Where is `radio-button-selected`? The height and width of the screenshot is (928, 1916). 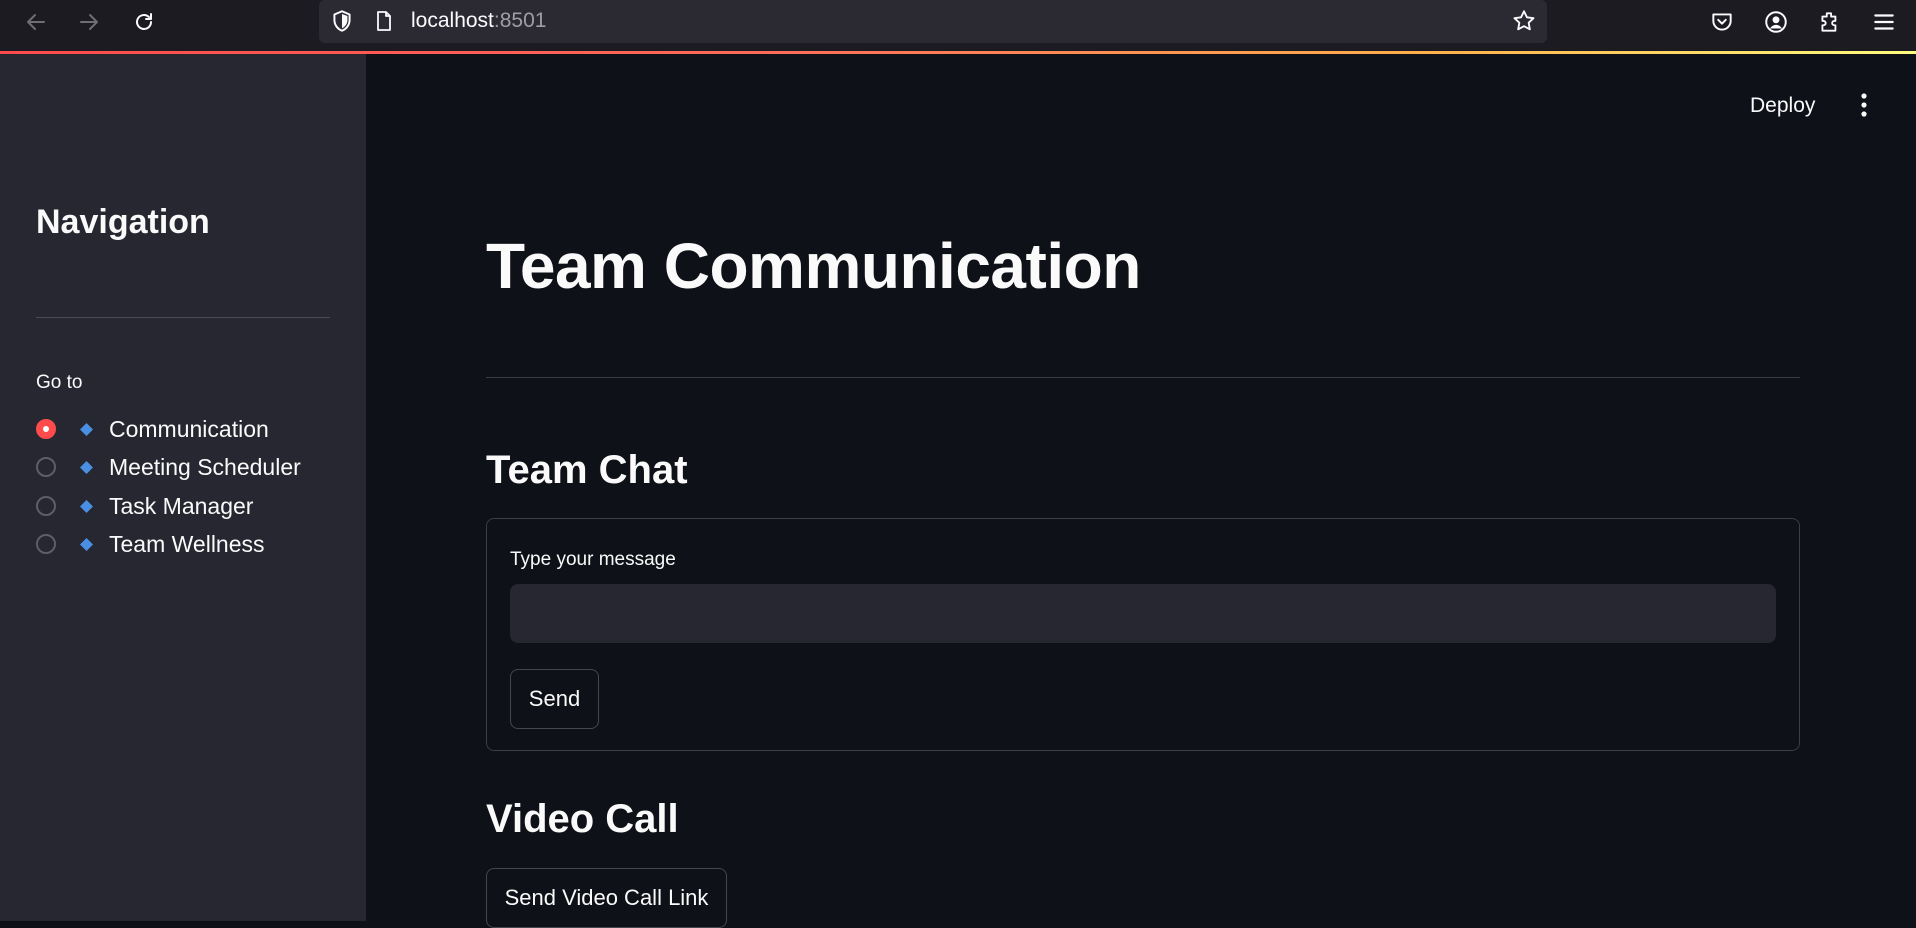
radio-button-selected is located at coordinates (46, 429).